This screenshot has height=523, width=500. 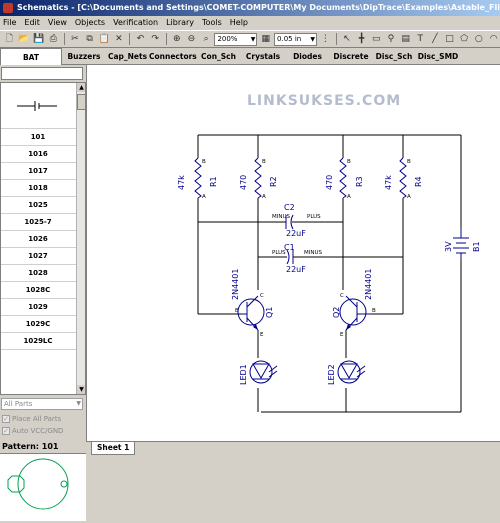 What do you see at coordinates (135, 23) in the screenshot?
I see `menu-verification: Verification` at bounding box center [135, 23].